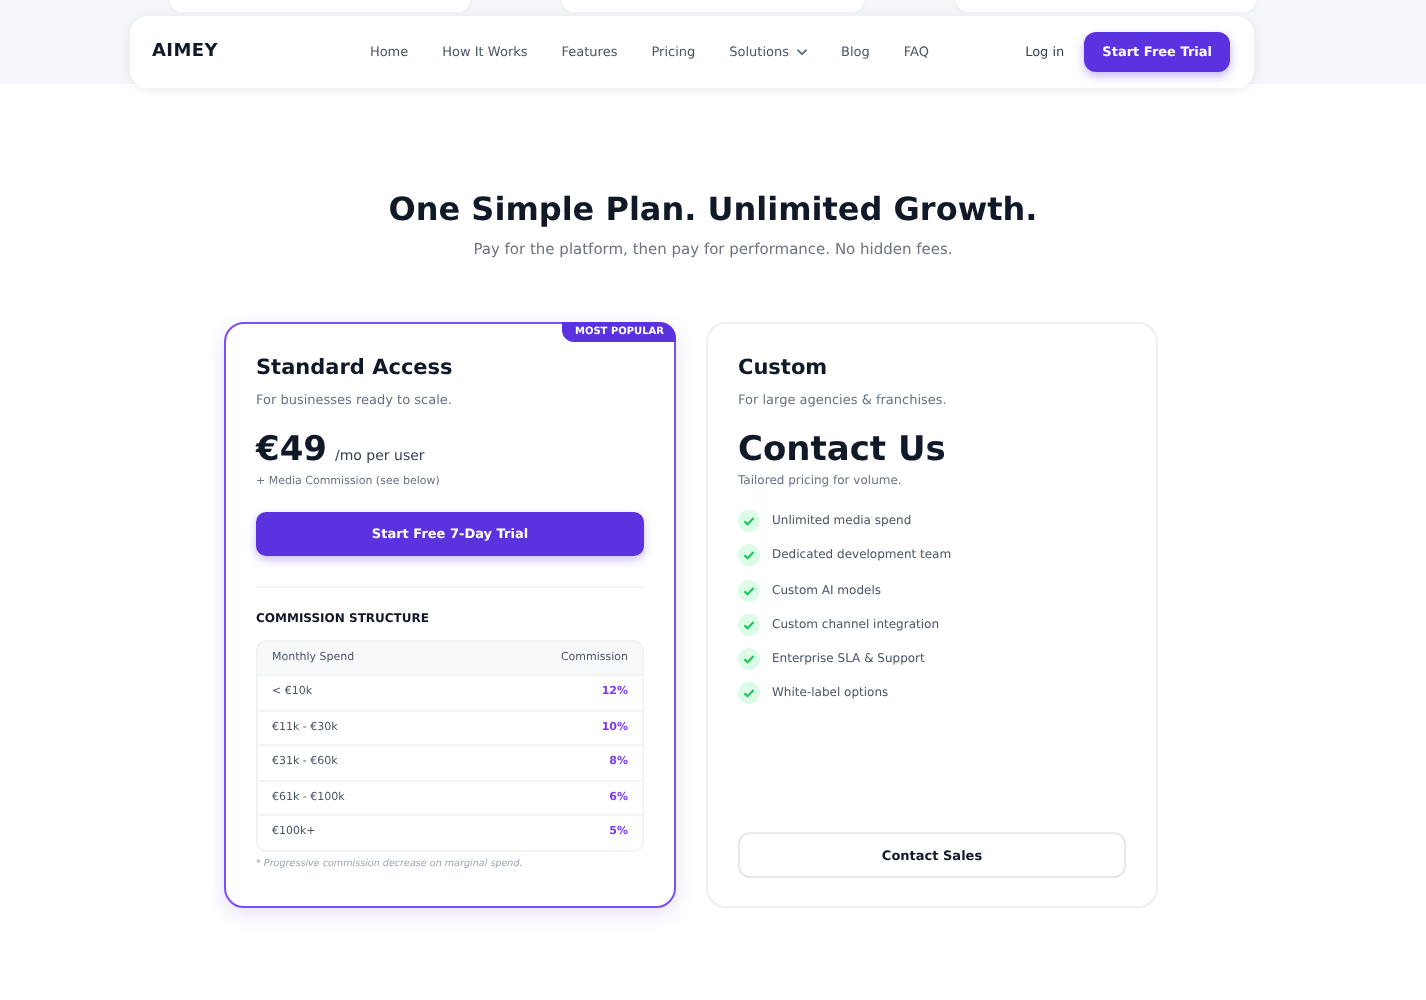  I want to click on price: €49, so click(291, 450).